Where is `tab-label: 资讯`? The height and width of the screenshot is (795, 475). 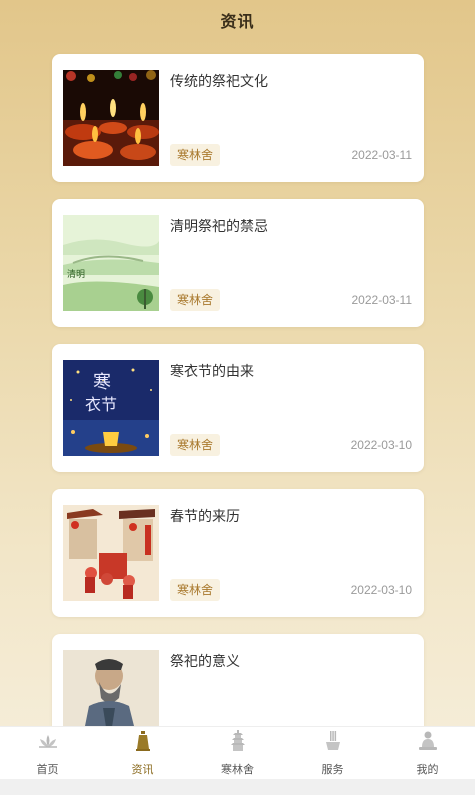 tab-label: 资讯 is located at coordinates (142, 769).